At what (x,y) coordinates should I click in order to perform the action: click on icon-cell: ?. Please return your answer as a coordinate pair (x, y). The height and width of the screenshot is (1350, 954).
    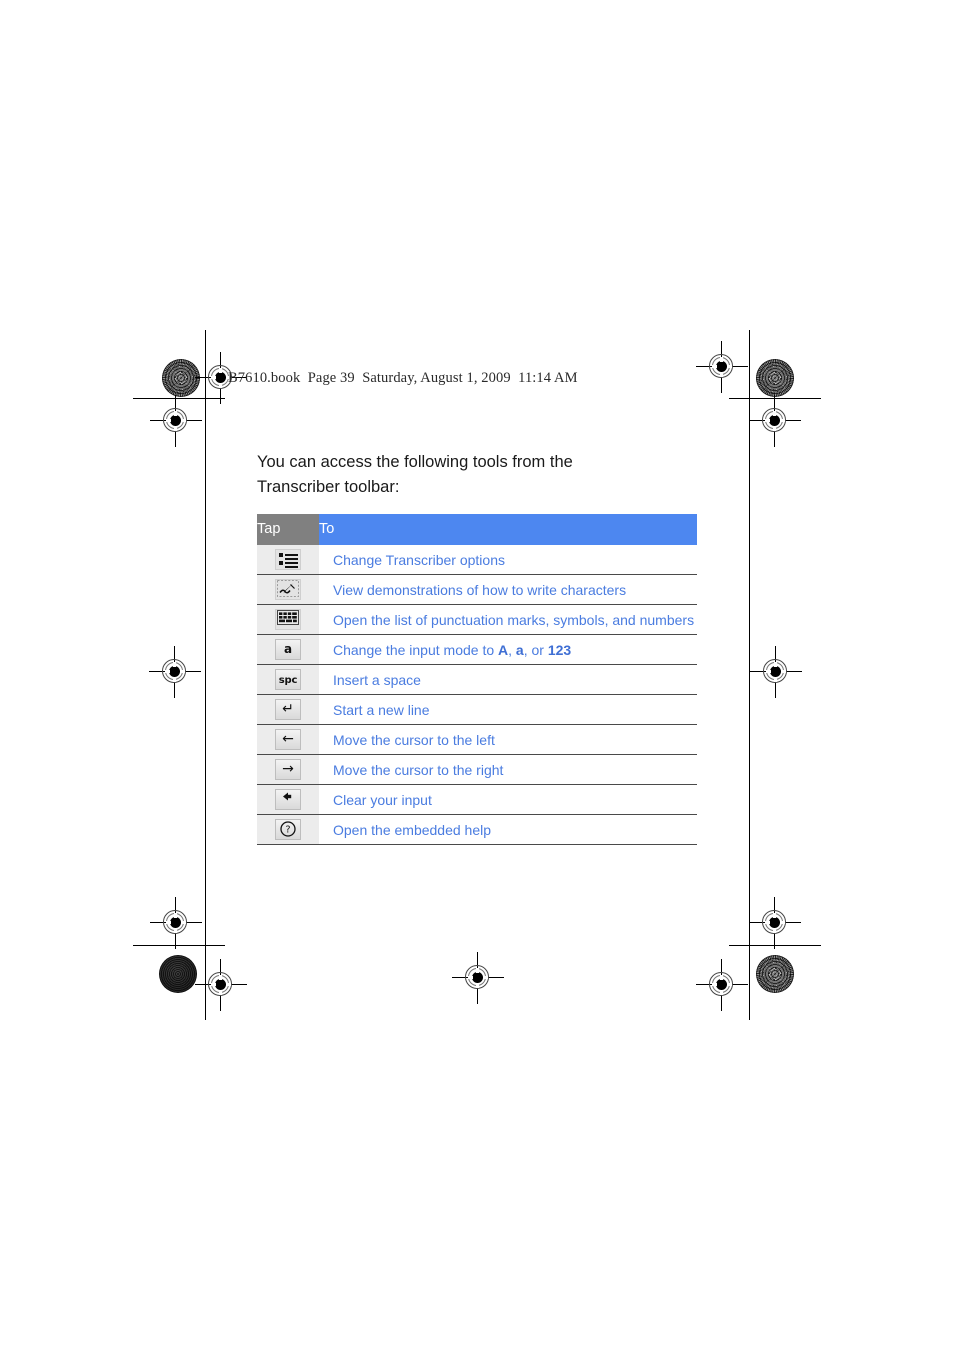
    Looking at the image, I should click on (288, 829).